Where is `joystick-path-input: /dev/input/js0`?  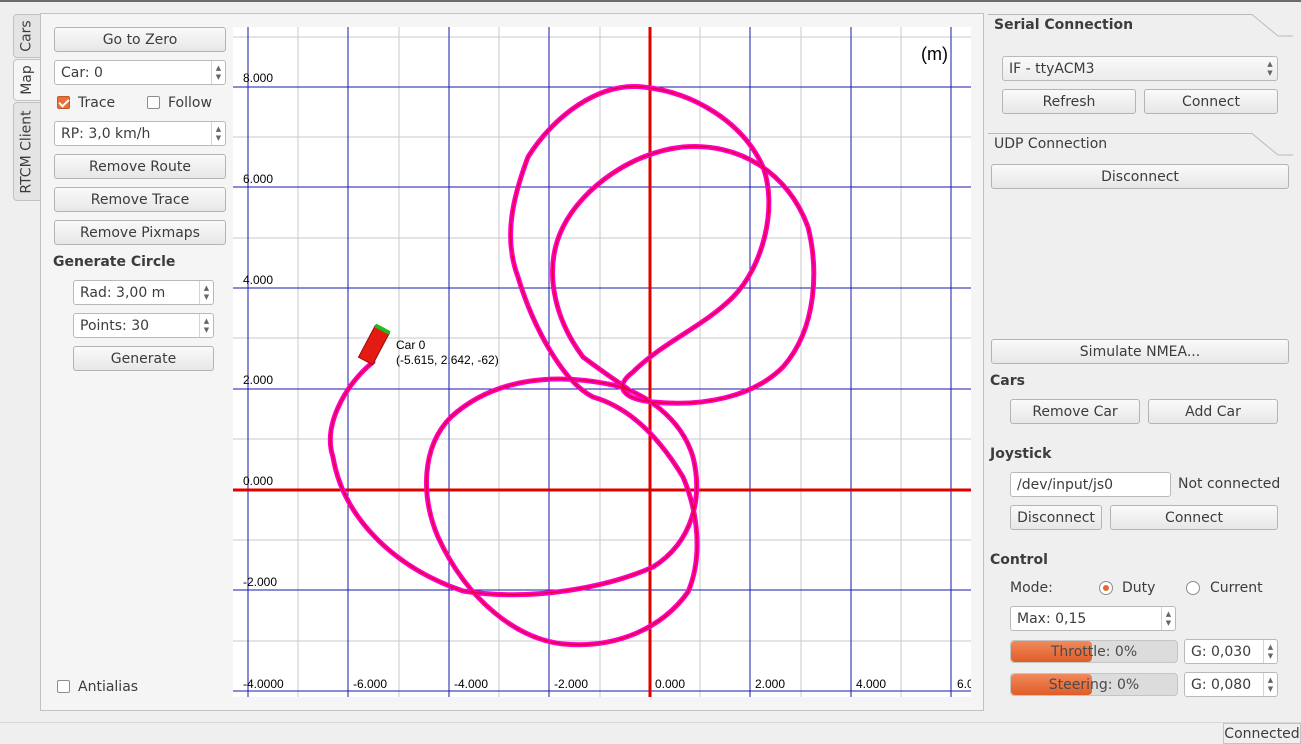 joystick-path-input: /dev/input/js0 is located at coordinates (1090, 484).